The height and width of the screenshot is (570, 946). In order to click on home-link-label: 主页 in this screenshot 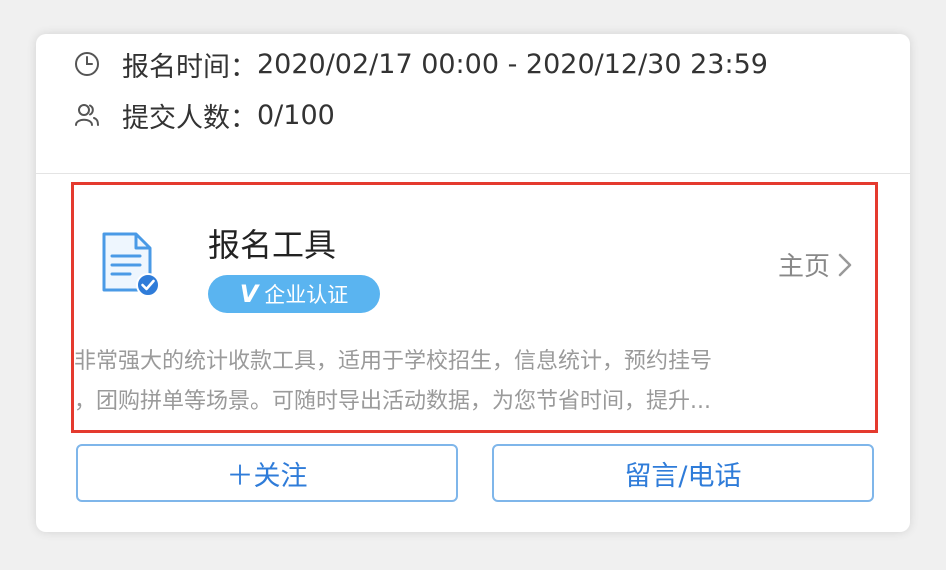, I will do `click(803, 267)`.